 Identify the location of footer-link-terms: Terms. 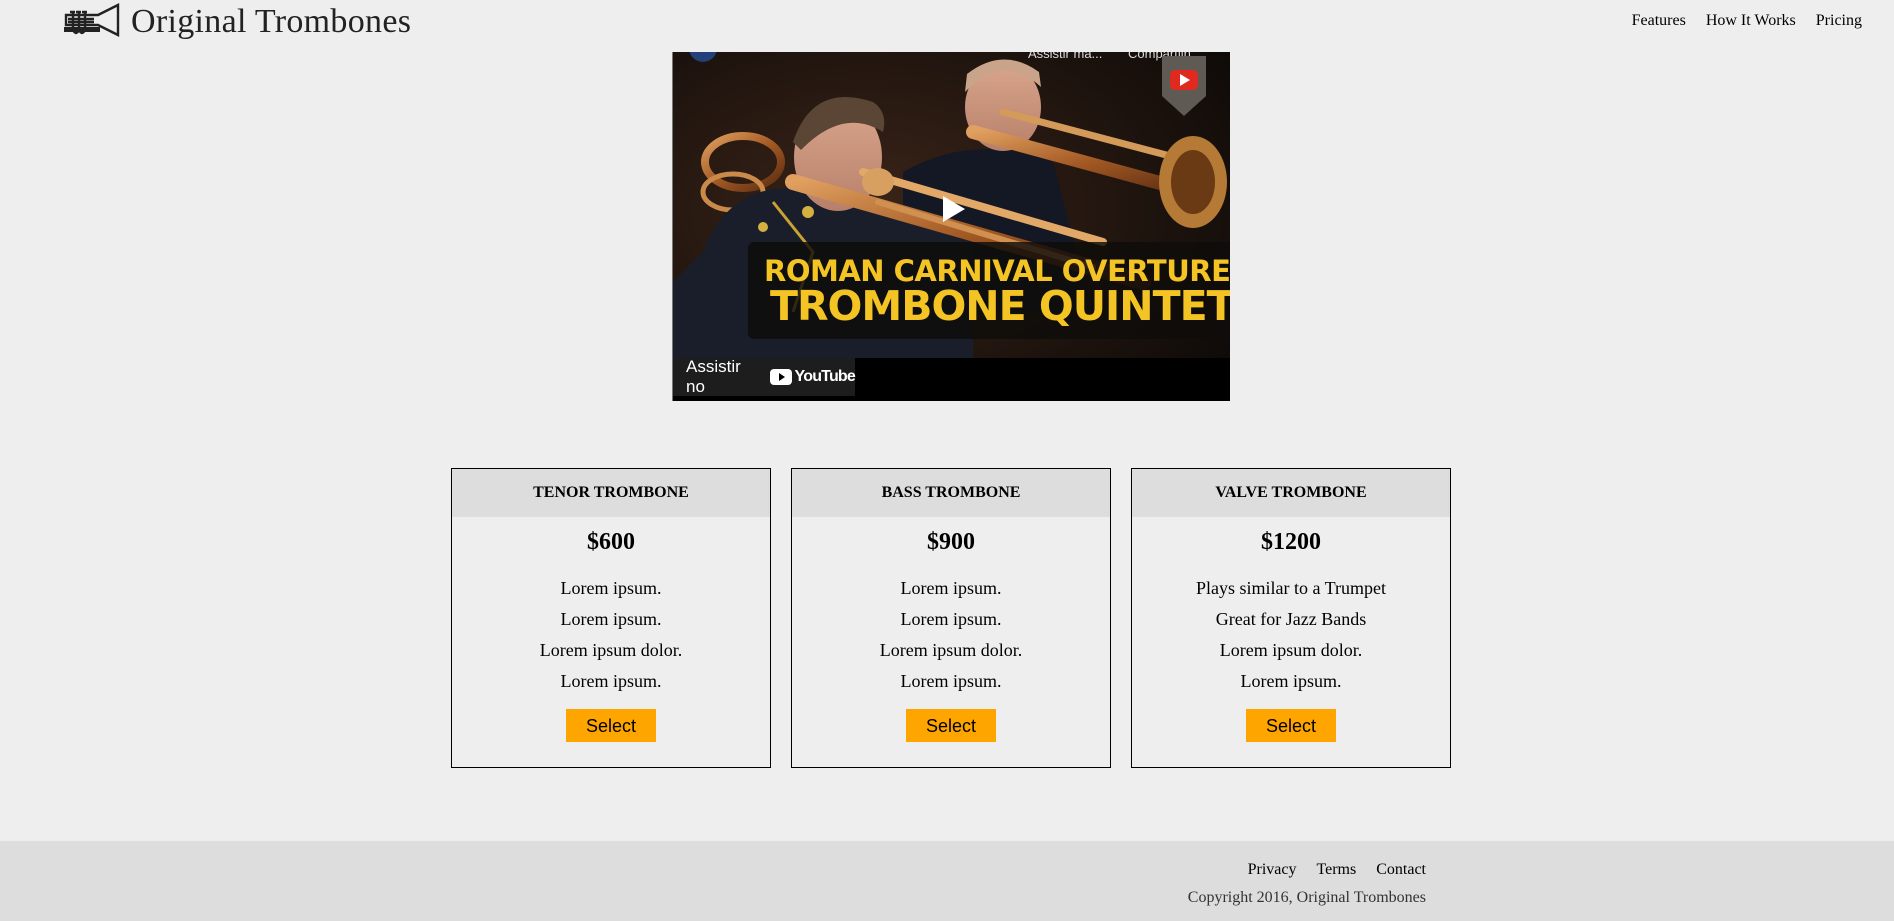
(1336, 870).